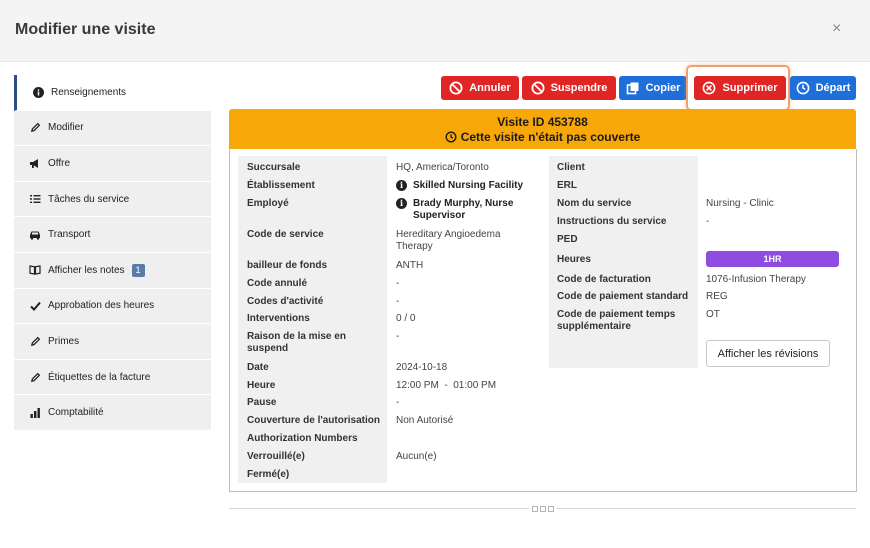 This screenshot has height=548, width=870. Describe the element at coordinates (398, 283) in the screenshot. I see `value-code-annule: -` at that location.